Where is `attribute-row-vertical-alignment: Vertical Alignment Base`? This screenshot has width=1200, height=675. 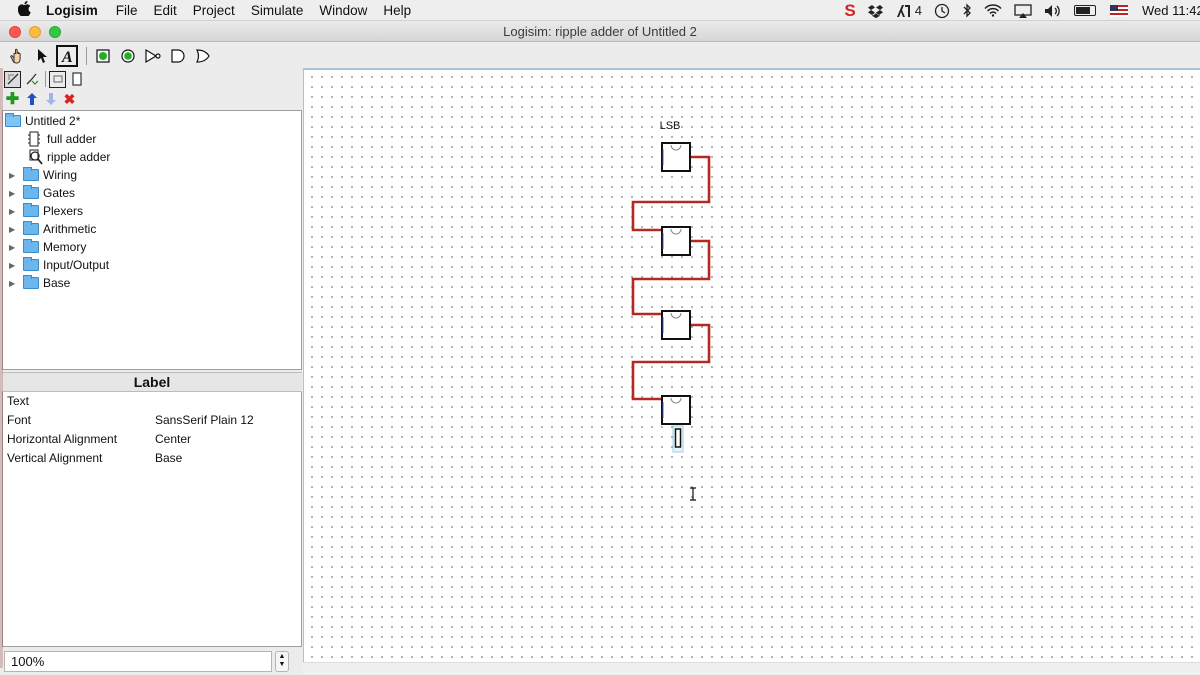
attribute-row-vertical-alignment: Vertical Alignment Base is located at coordinates (153, 458).